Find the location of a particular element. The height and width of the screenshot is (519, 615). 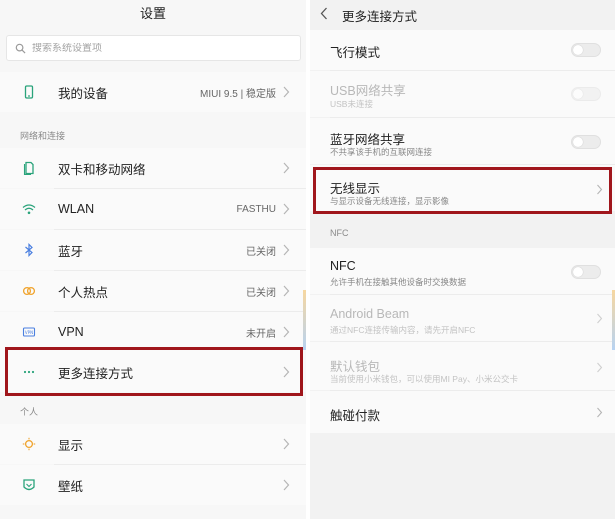

usb-tethering-label: USB网络共享 is located at coordinates (368, 91).